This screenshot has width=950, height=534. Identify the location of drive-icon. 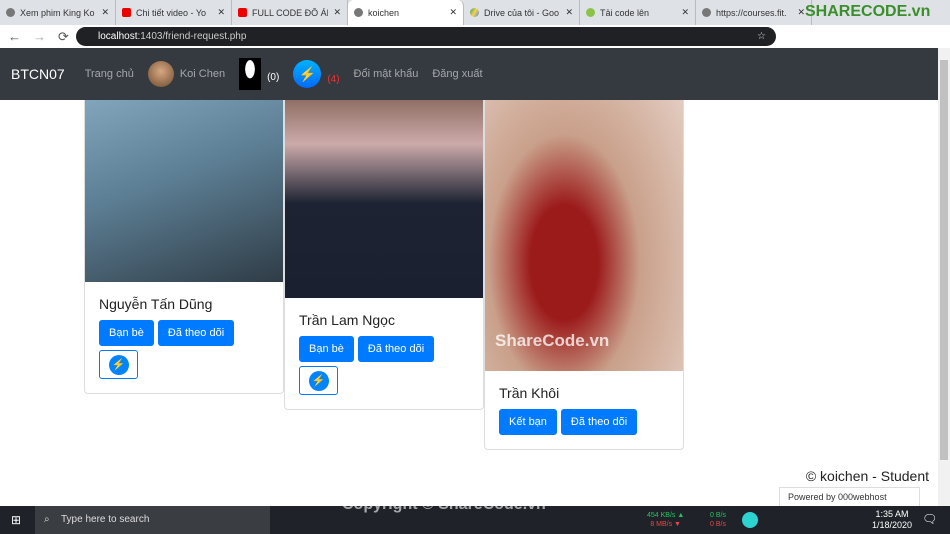
(474, 12).